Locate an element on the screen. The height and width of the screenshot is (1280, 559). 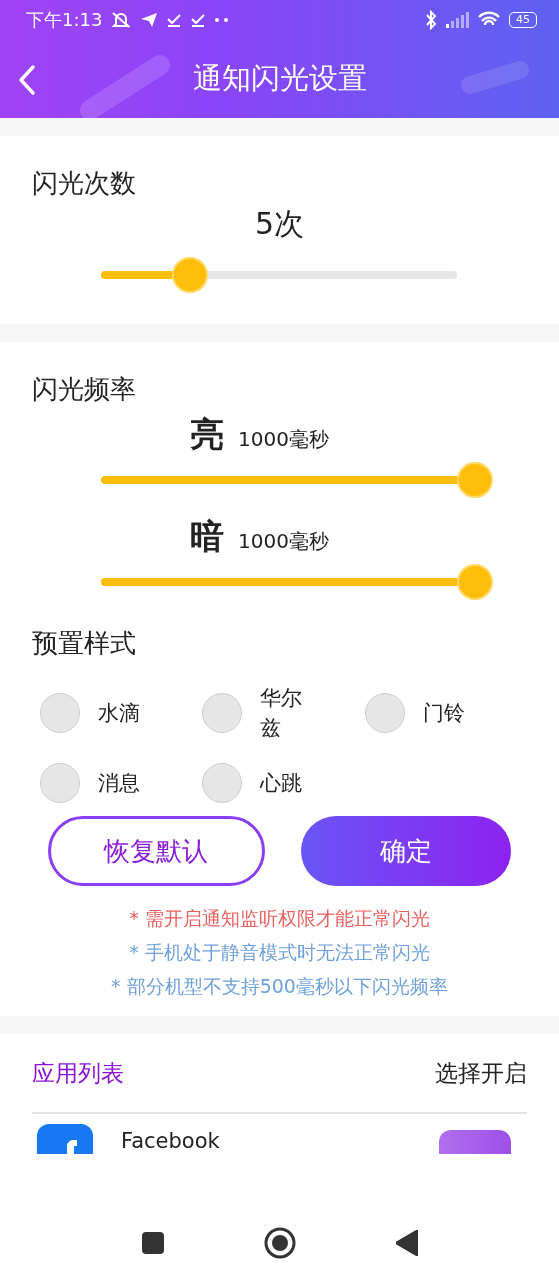
count-reading: 5次 is located at coordinates (279, 224).